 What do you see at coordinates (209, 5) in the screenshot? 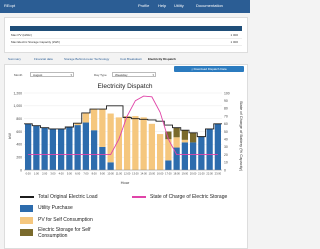
I see `nav-documentation: Documentation` at bounding box center [209, 5].